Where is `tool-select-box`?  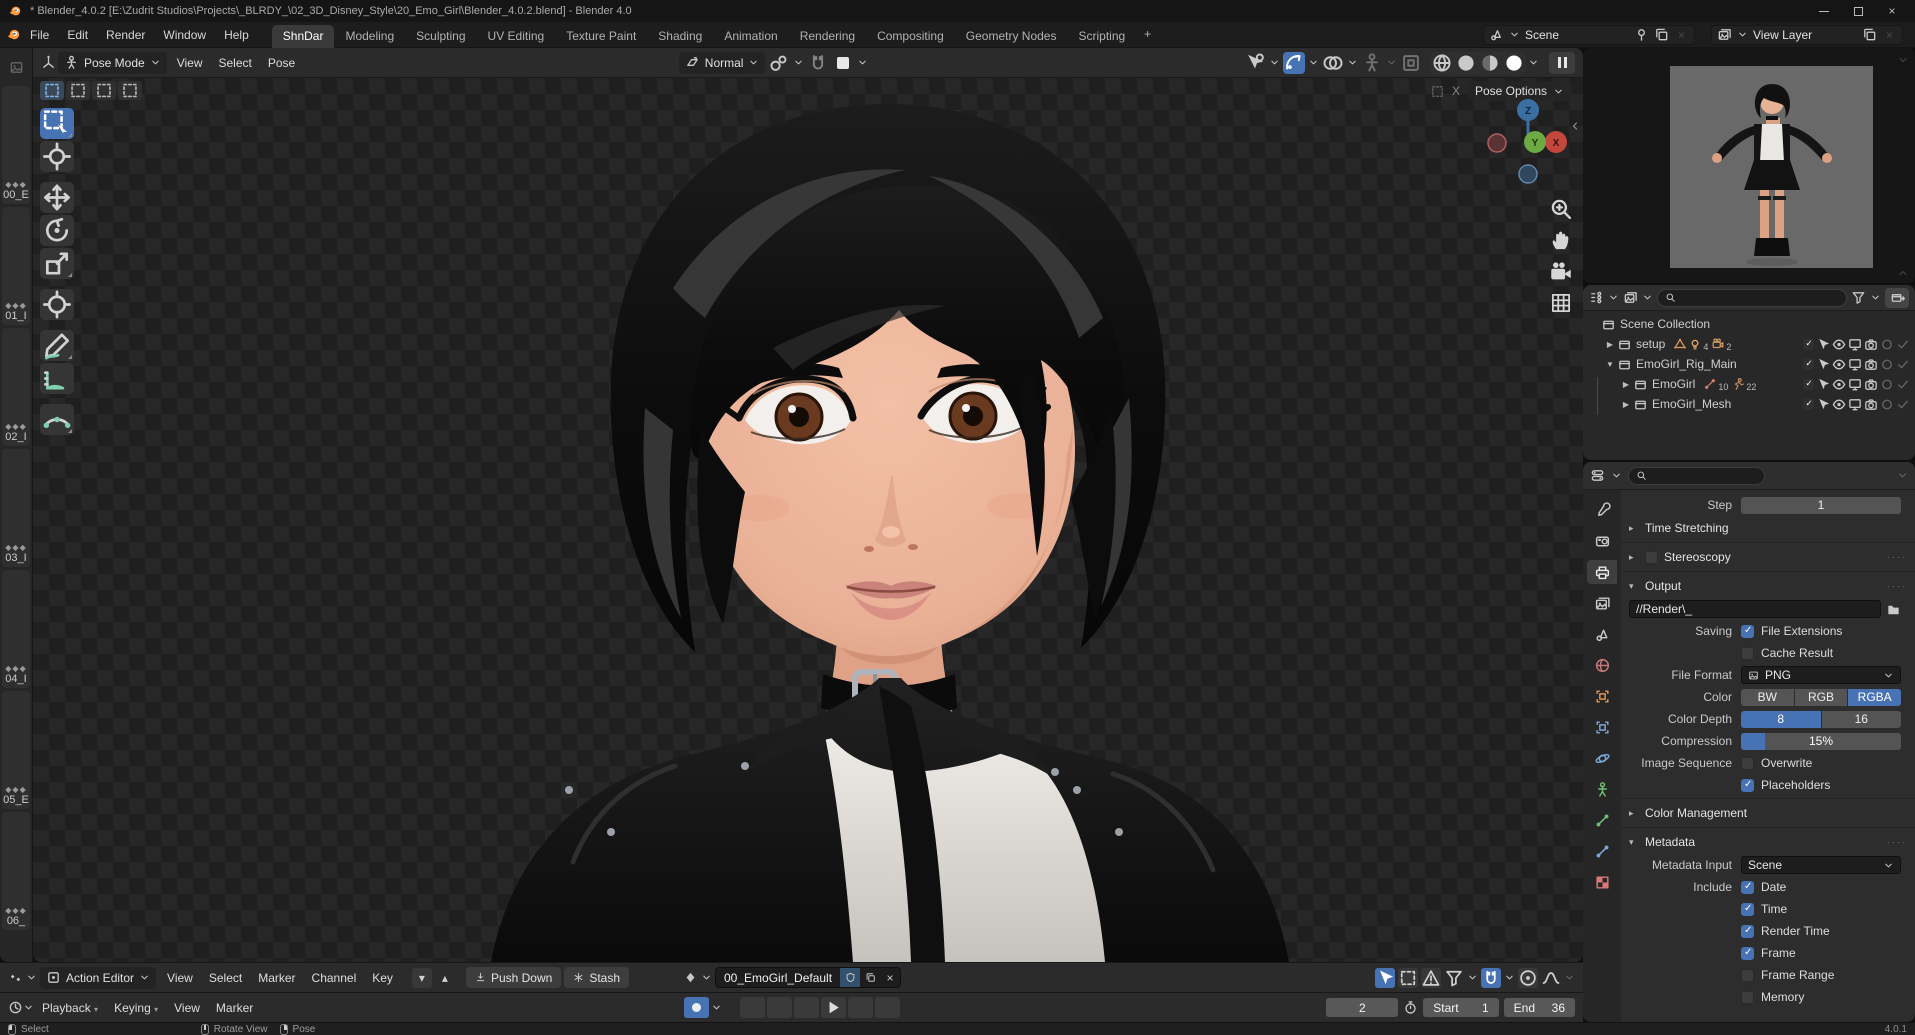
tool-select-box is located at coordinates (57, 123).